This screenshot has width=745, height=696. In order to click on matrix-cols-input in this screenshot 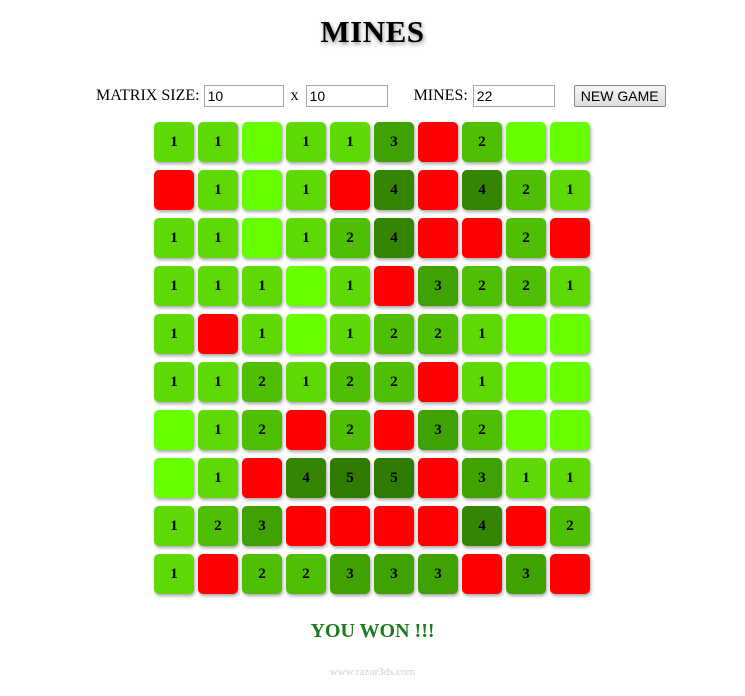, I will do `click(346, 96)`.